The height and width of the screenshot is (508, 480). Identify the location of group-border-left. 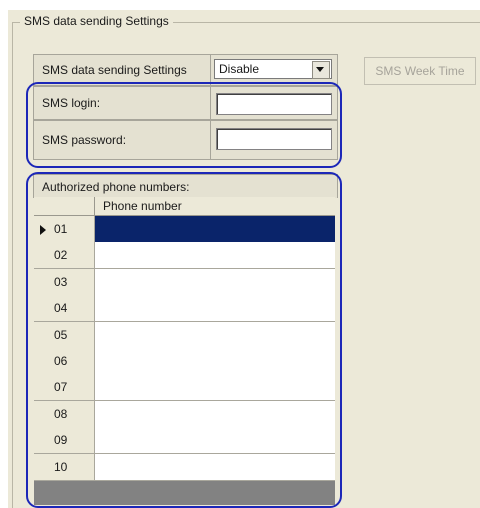
(12, 265).